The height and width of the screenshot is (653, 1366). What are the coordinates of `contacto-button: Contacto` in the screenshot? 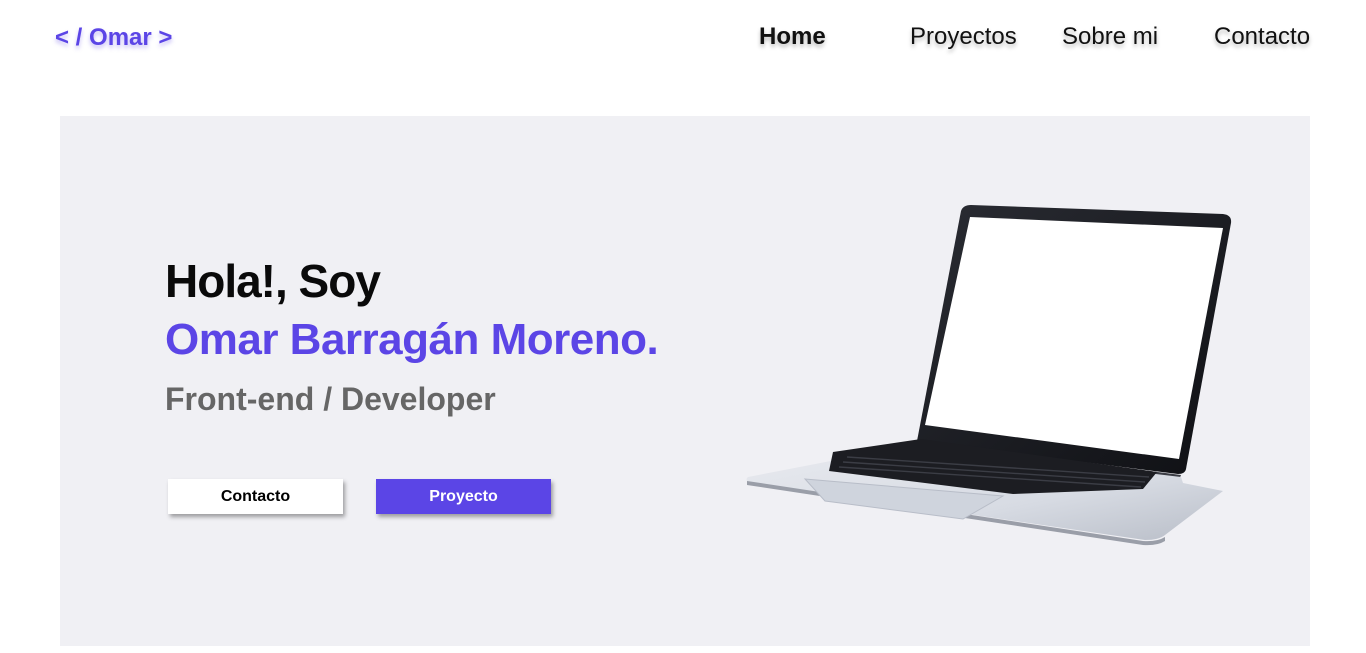 It's located at (255, 496).